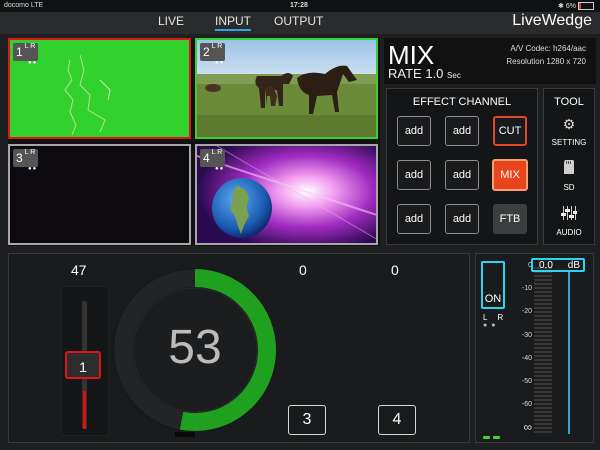 The width and height of the screenshot is (600, 450). I want to click on scale-label: -40, so click(526, 358).